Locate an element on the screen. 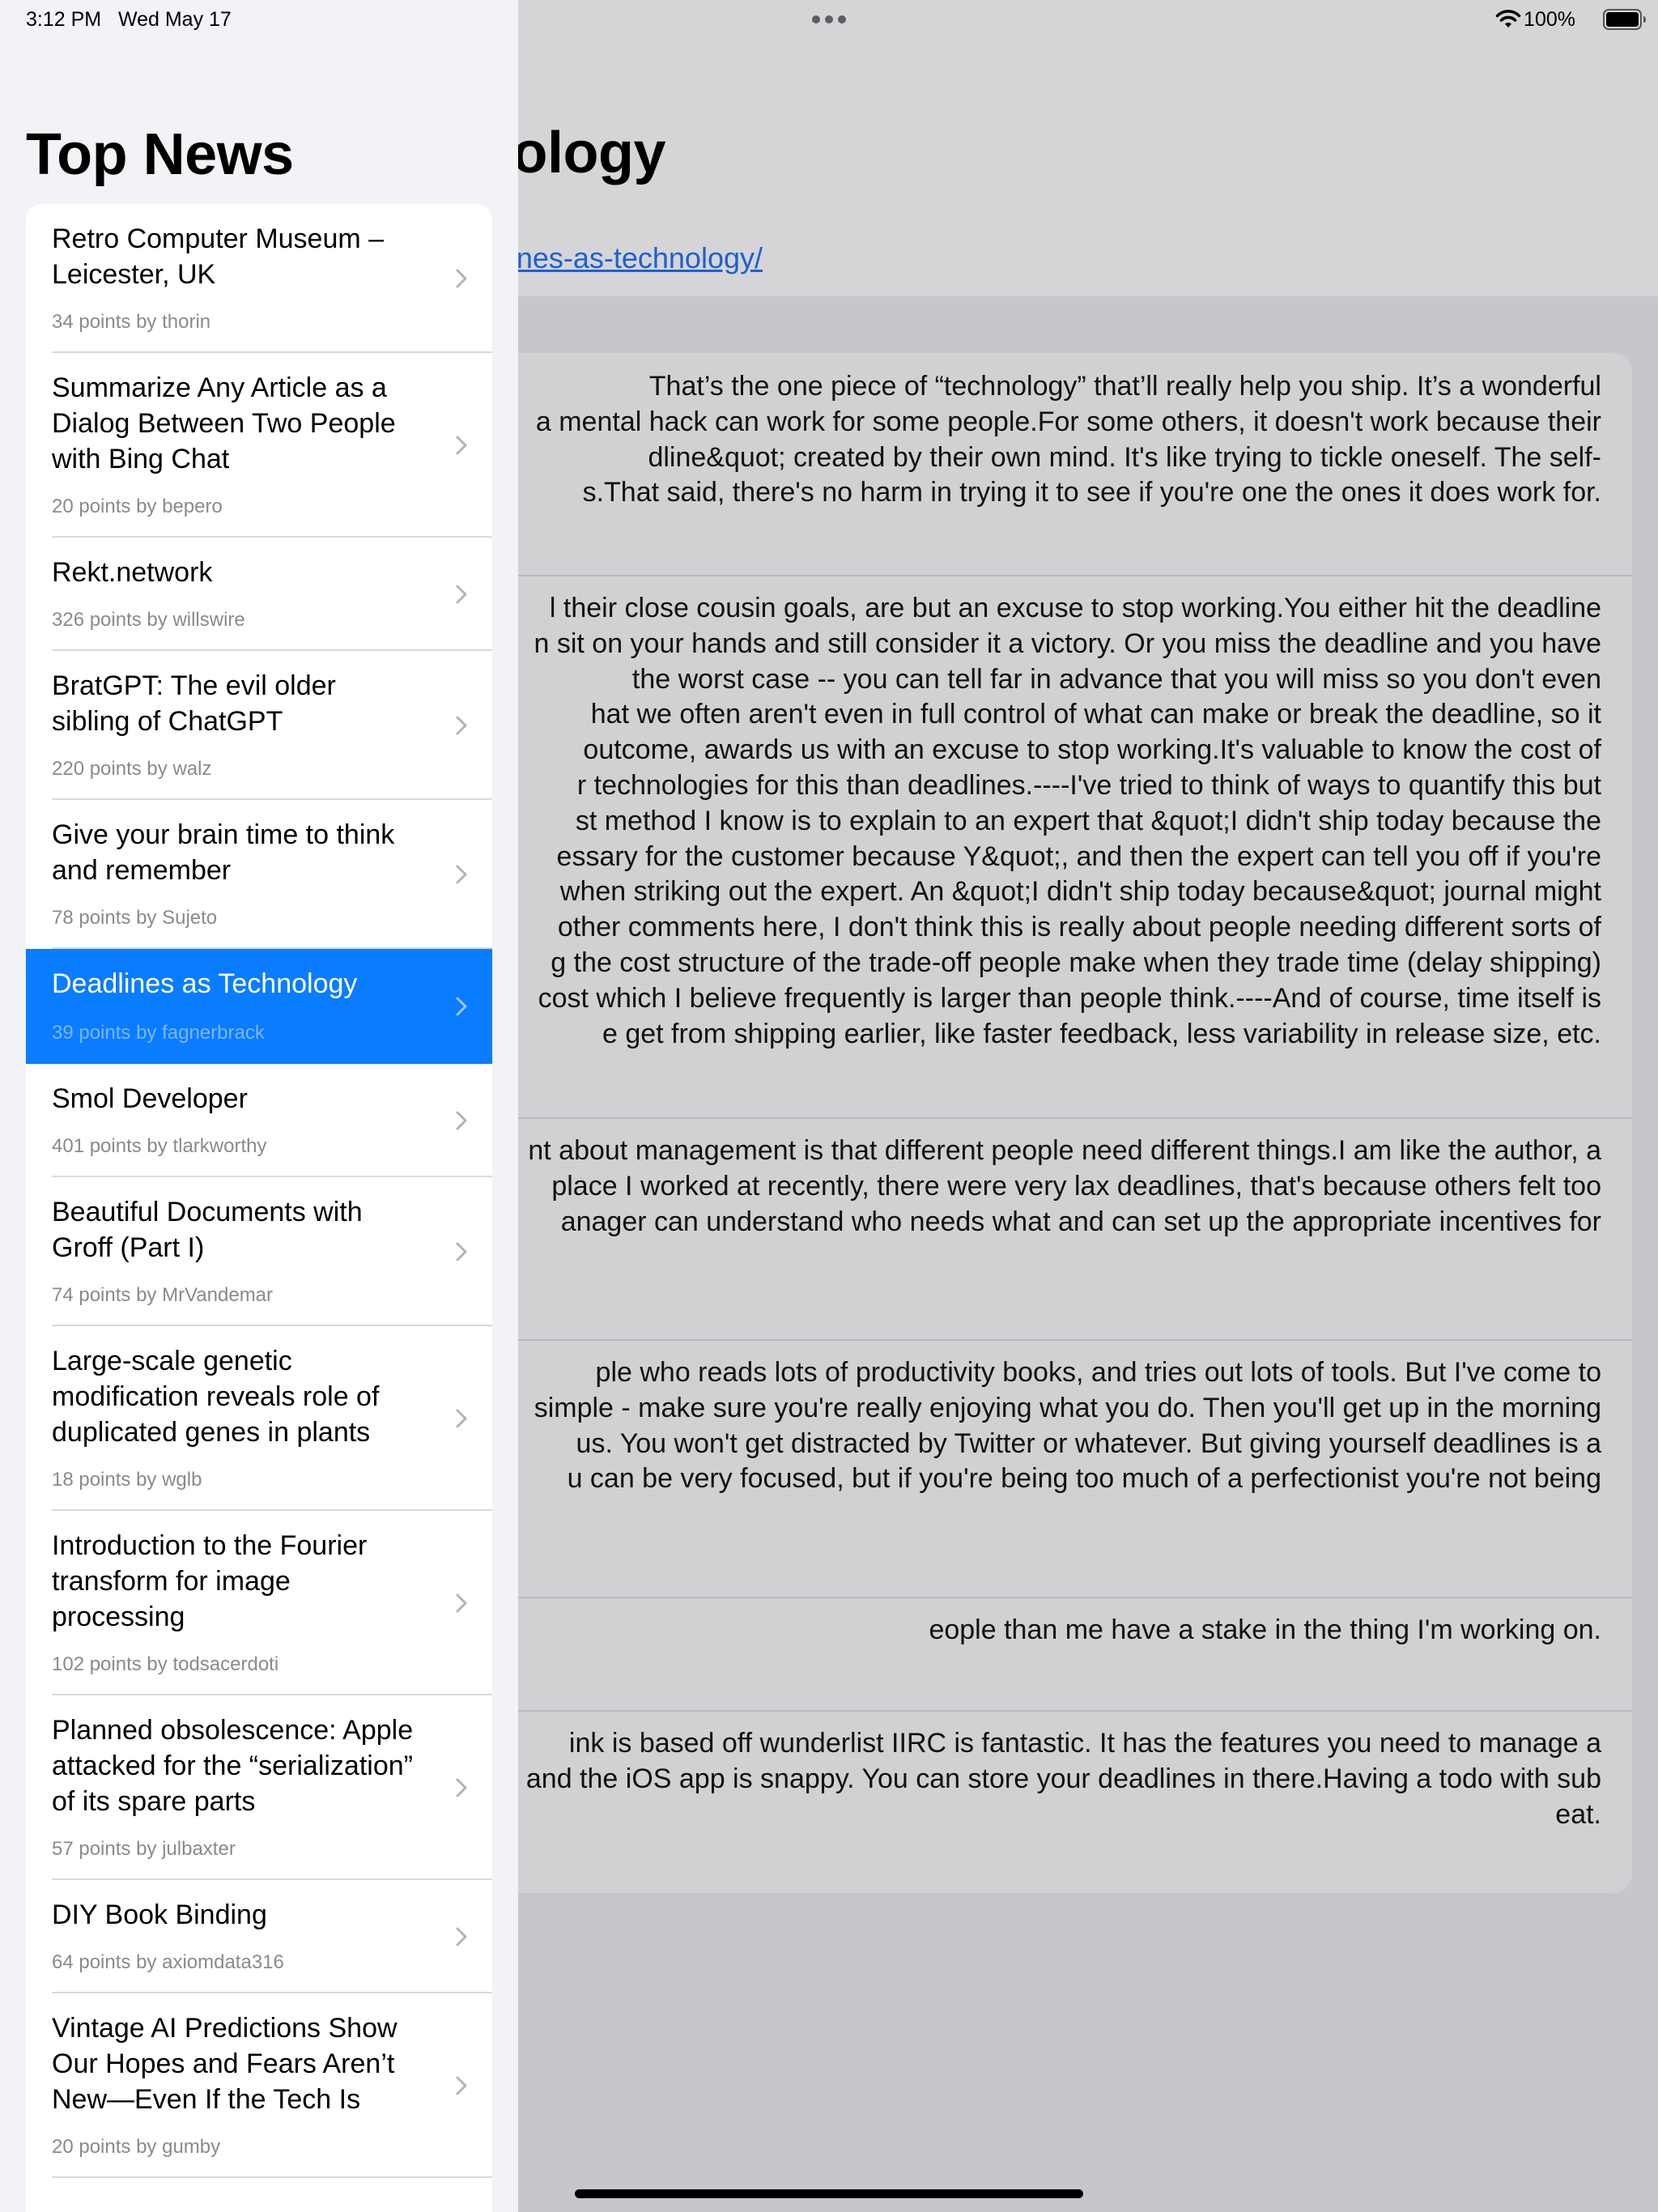 This screenshot has width=1658, height=2212. news-item-meta: 18 points by wglb is located at coordinates (127, 1480).